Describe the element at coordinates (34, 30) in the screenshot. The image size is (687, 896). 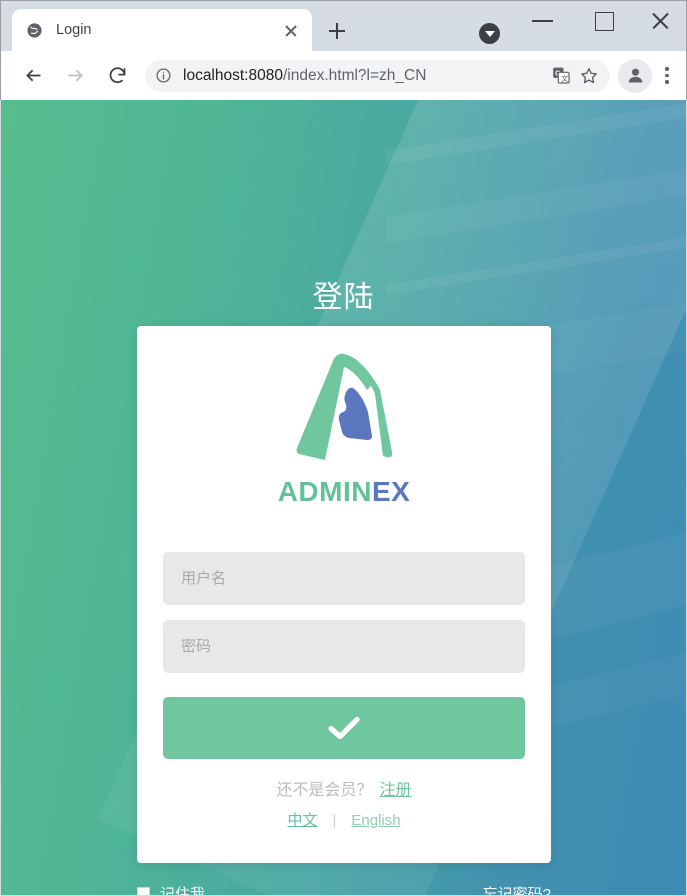
I see `globe-icon` at that location.